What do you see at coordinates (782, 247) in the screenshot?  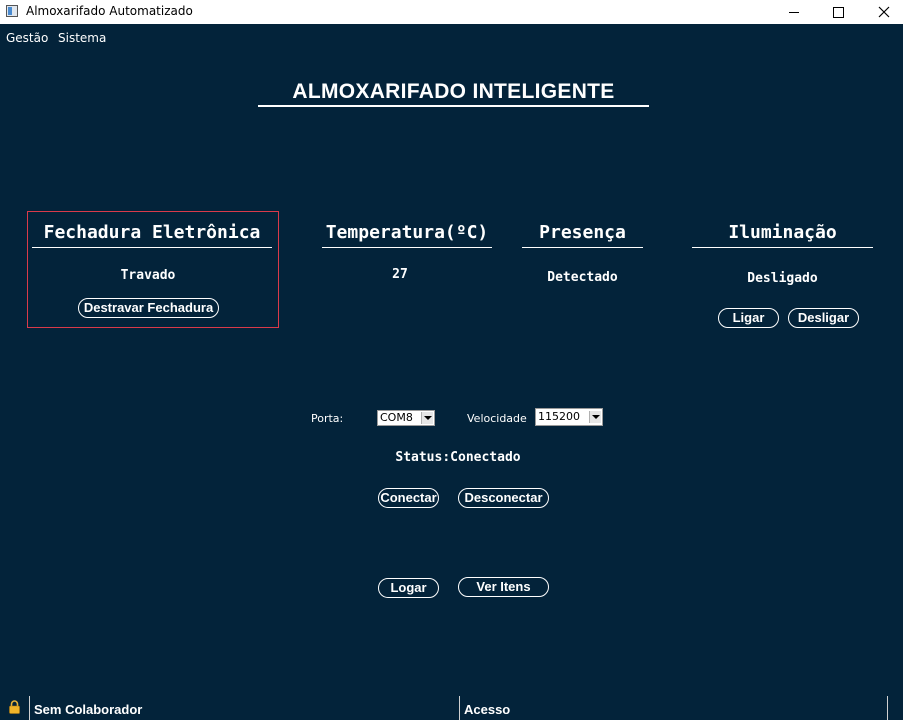 I see `lighting-panel-underline` at bounding box center [782, 247].